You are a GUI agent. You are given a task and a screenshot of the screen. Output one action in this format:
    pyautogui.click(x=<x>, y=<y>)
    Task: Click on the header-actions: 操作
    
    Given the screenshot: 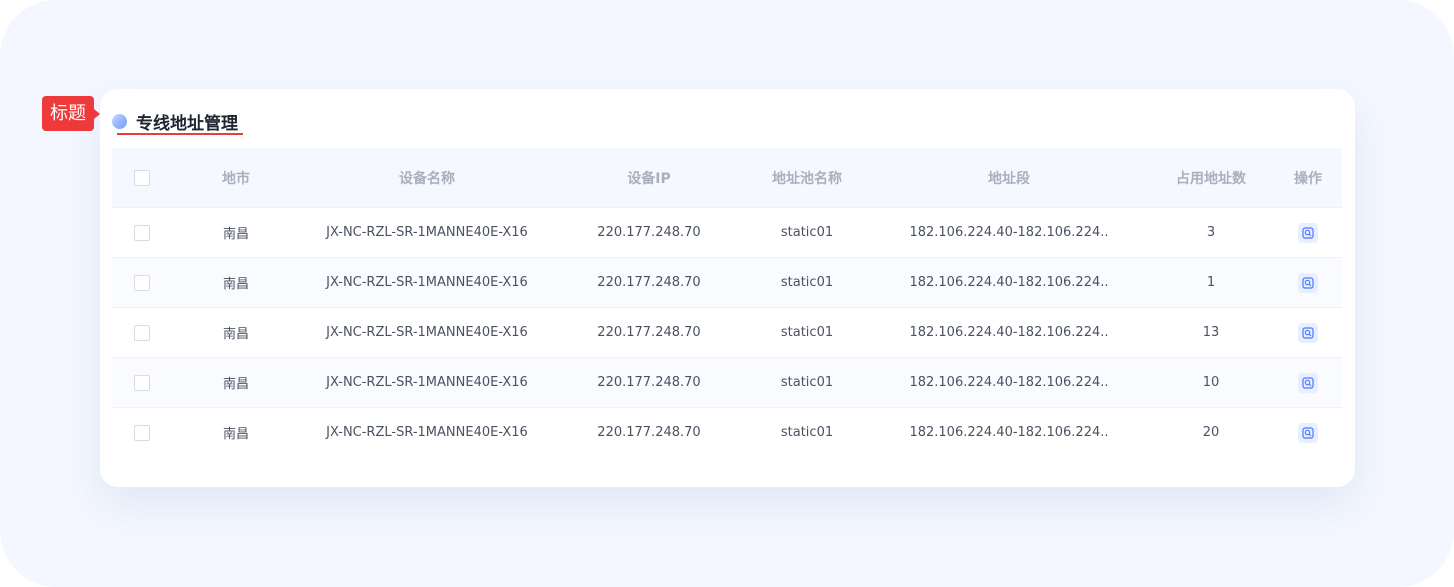 What is the action you would take?
    pyautogui.click(x=1308, y=178)
    